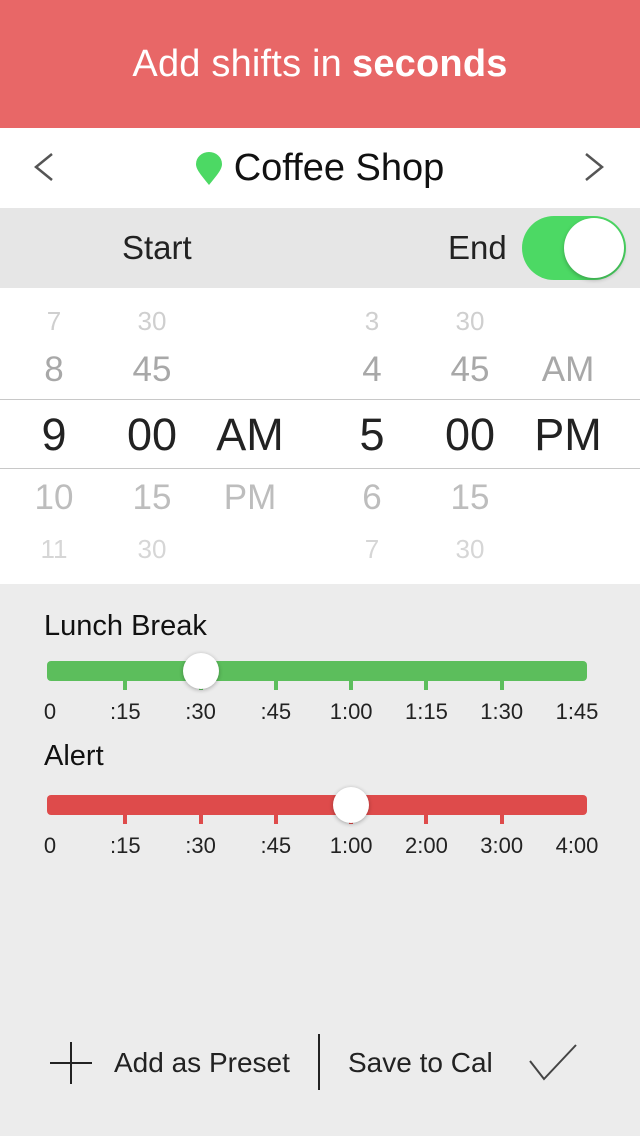  I want to click on end-period-selected: PM, so click(568, 434).